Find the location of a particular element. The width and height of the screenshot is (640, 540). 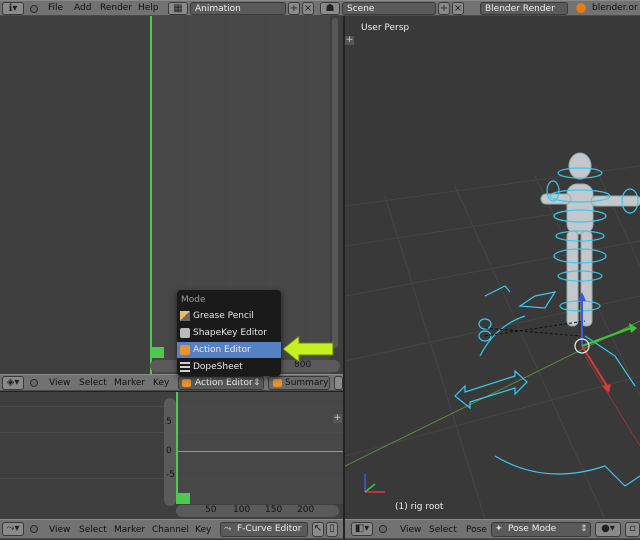

menu-add: Add is located at coordinates (82, 8).